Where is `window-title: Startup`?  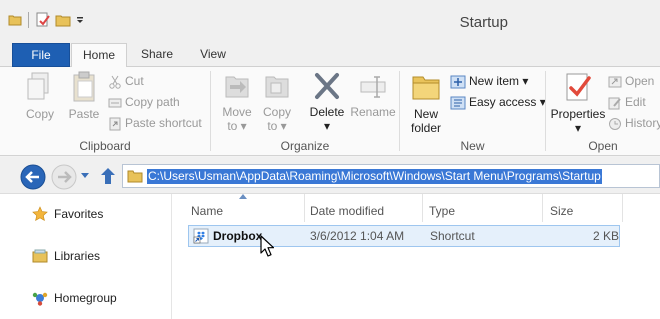
window-title: Startup is located at coordinates (483, 22).